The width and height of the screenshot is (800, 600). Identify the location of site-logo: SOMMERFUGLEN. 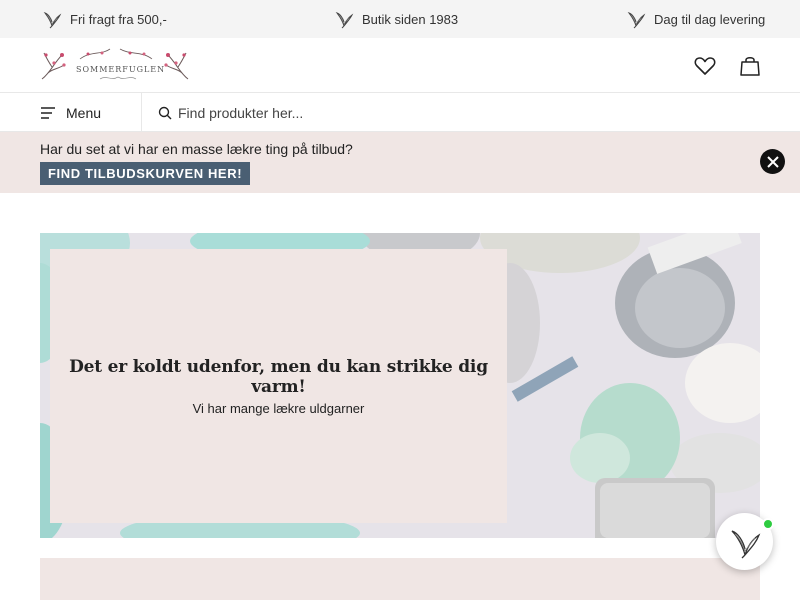
(115, 65).